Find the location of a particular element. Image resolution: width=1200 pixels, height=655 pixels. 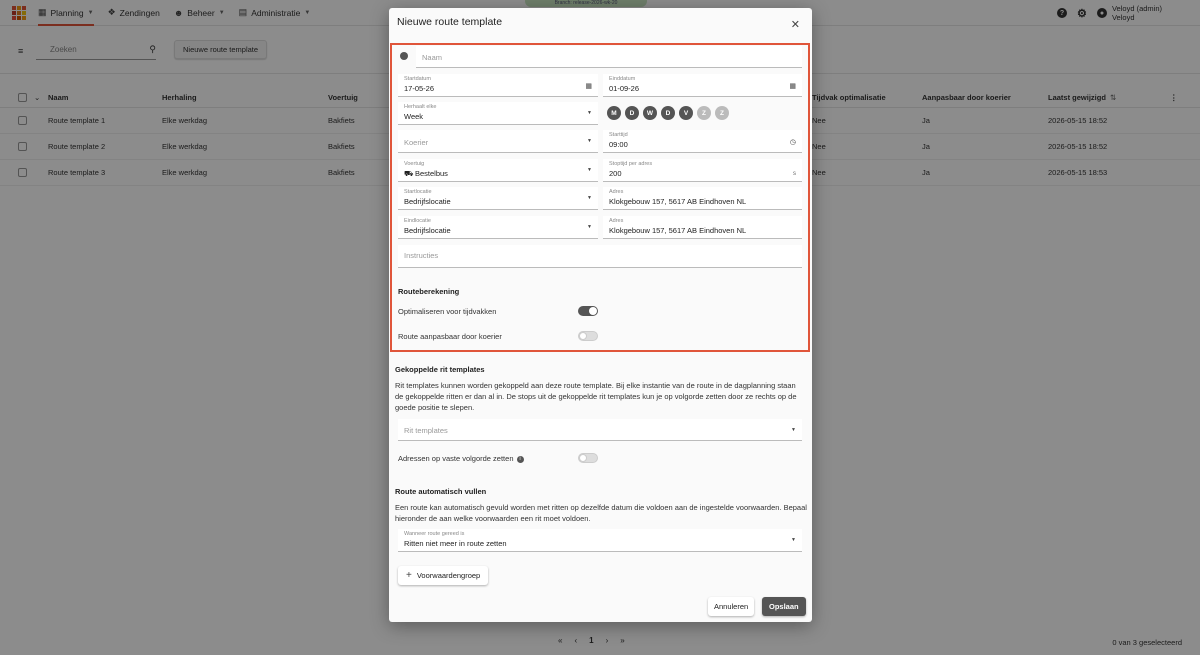

stoptijd-field: Stoptijd per adres 200 s is located at coordinates (702, 170).